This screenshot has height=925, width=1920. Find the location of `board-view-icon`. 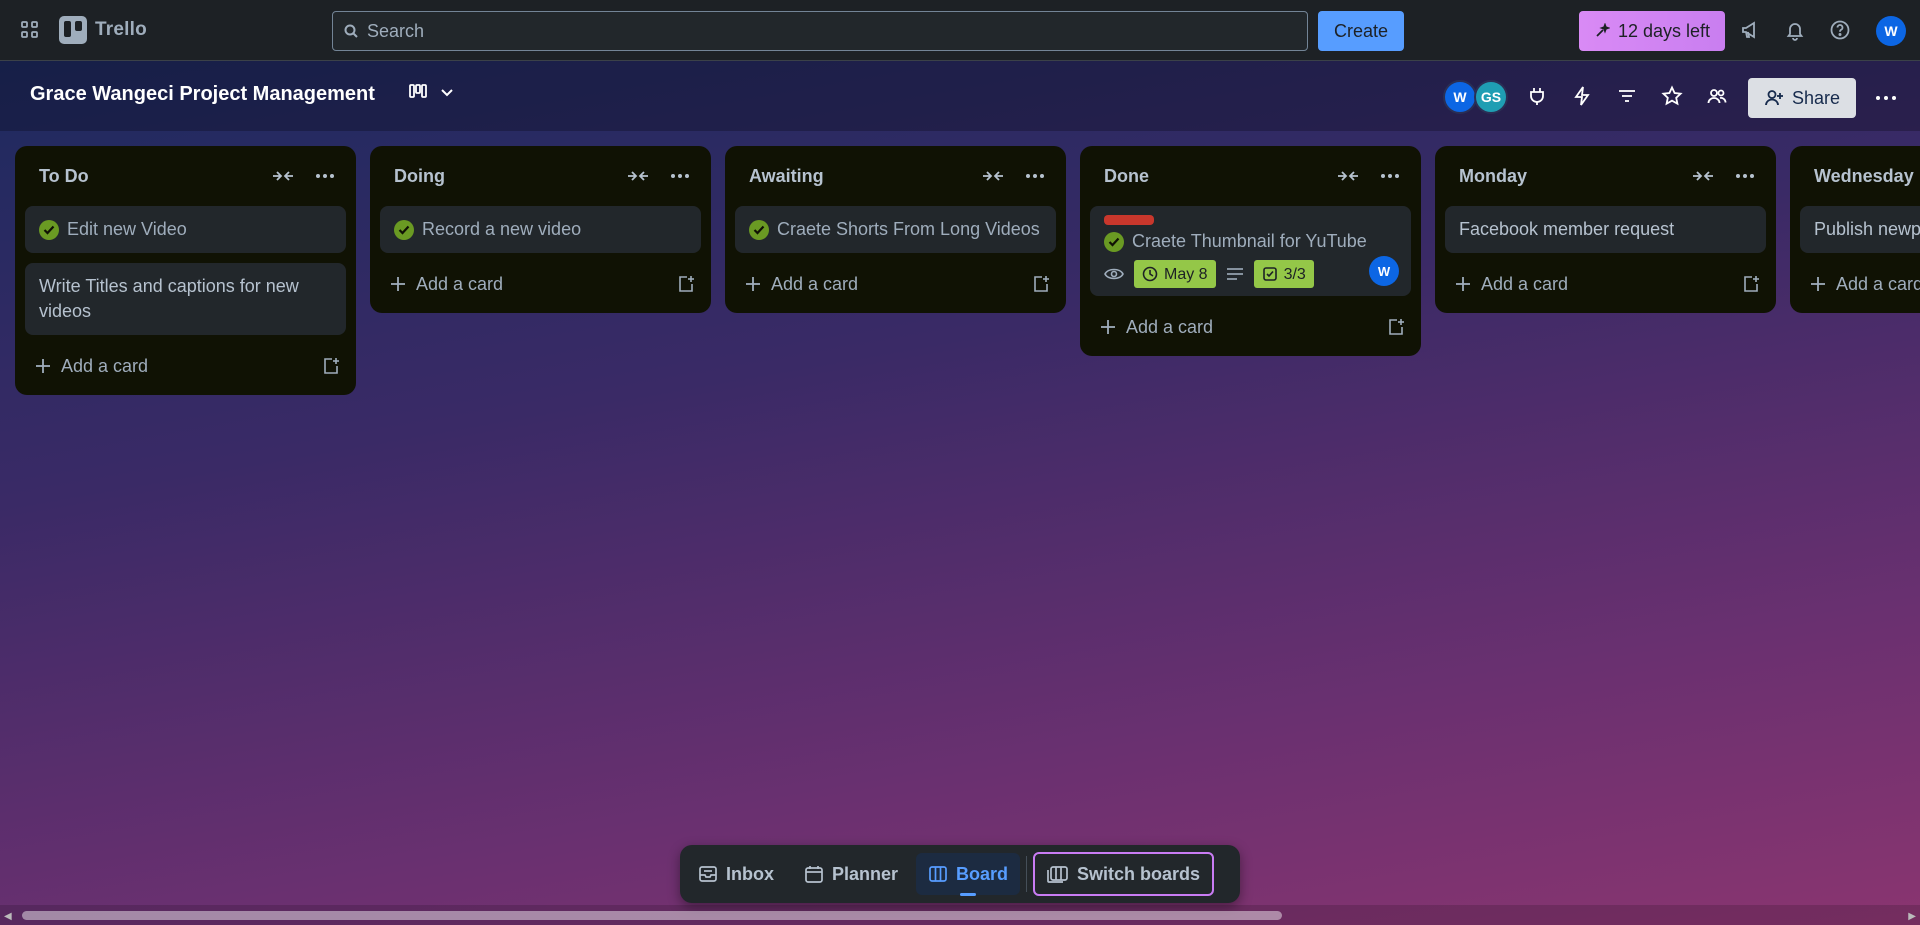

board-view-icon is located at coordinates (418, 92).